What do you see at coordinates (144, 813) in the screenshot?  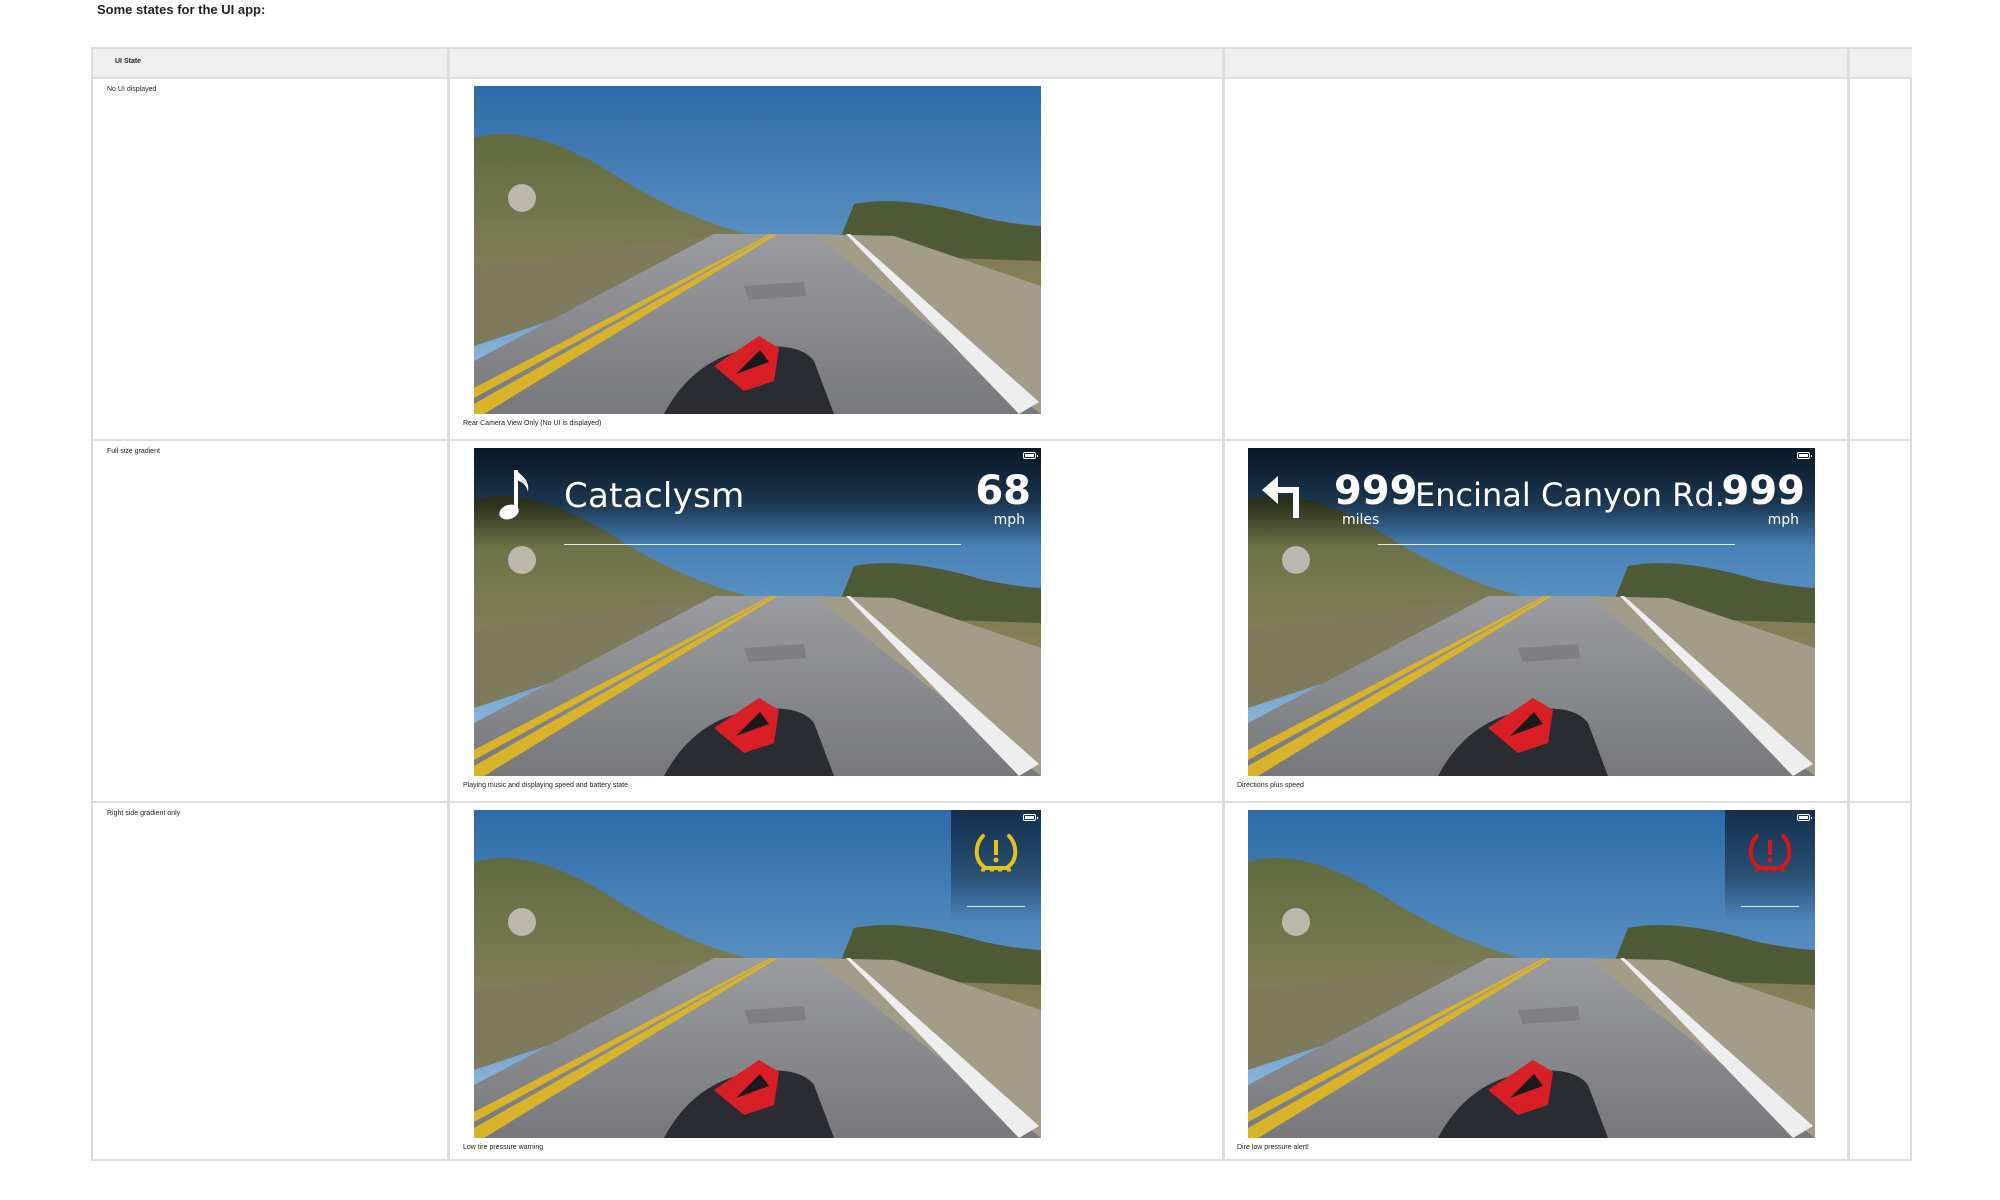 I see `row-label-right-gradient: Right side gradient only` at bounding box center [144, 813].